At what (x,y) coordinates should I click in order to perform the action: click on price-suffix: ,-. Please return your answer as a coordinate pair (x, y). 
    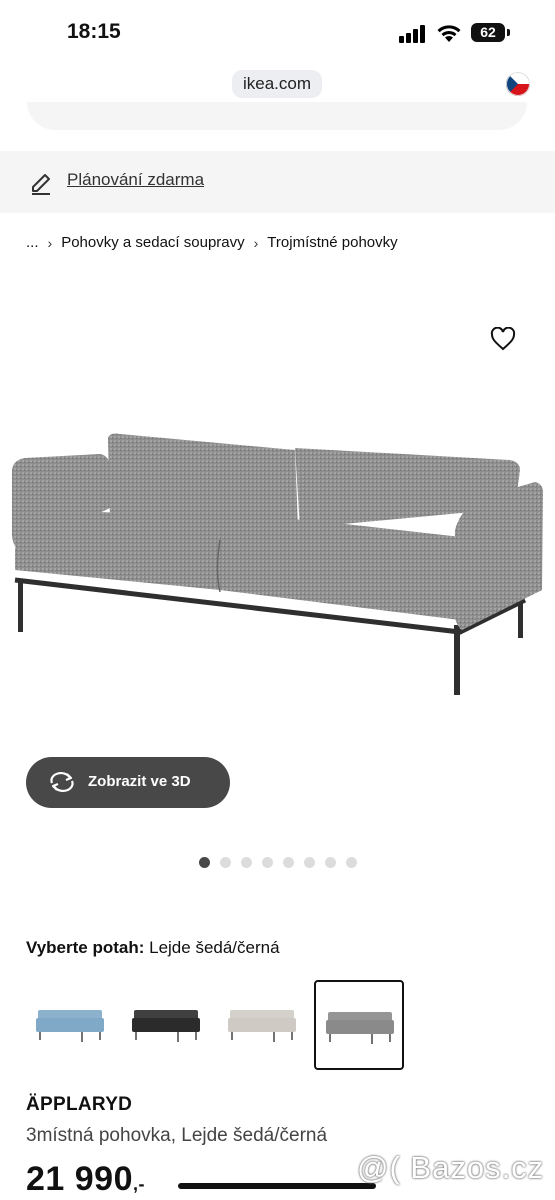
    Looking at the image, I should click on (139, 1184).